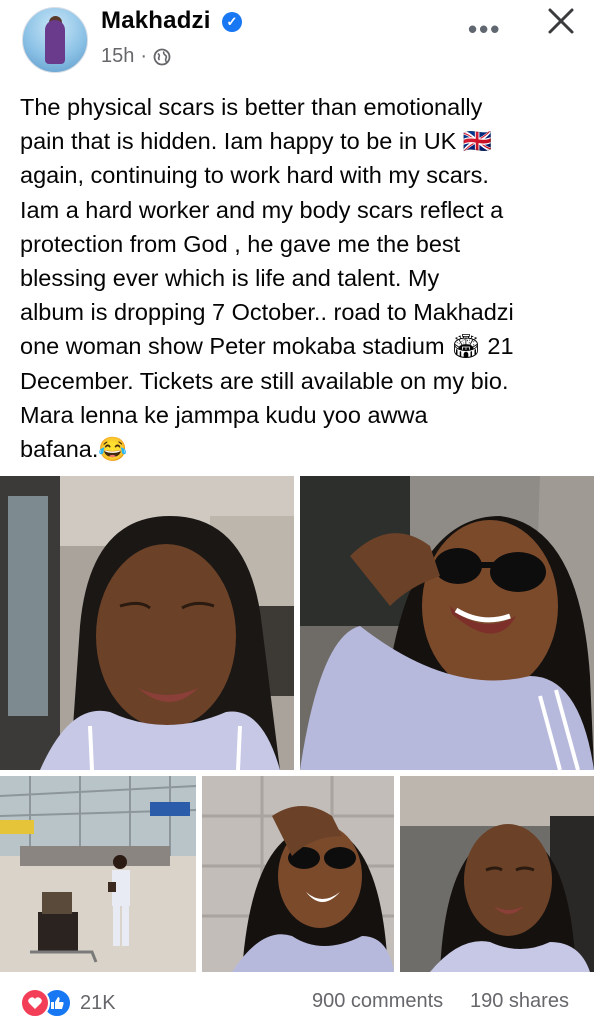 The image size is (594, 1024). What do you see at coordinates (98, 1002) in the screenshot?
I see `reaction-count: 21K` at bounding box center [98, 1002].